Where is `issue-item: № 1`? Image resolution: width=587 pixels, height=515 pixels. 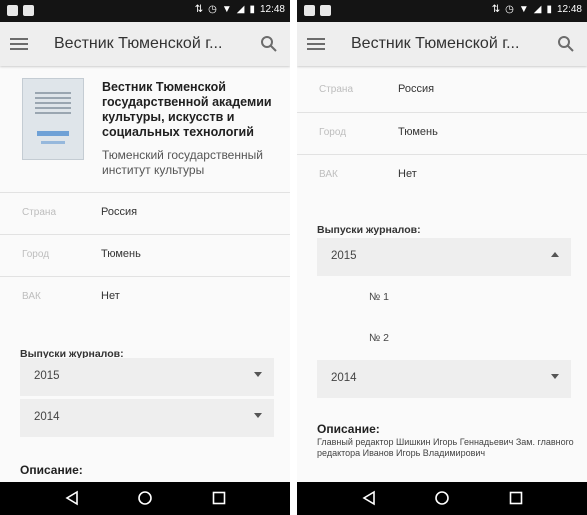 issue-item: № 1 is located at coordinates (444, 297).